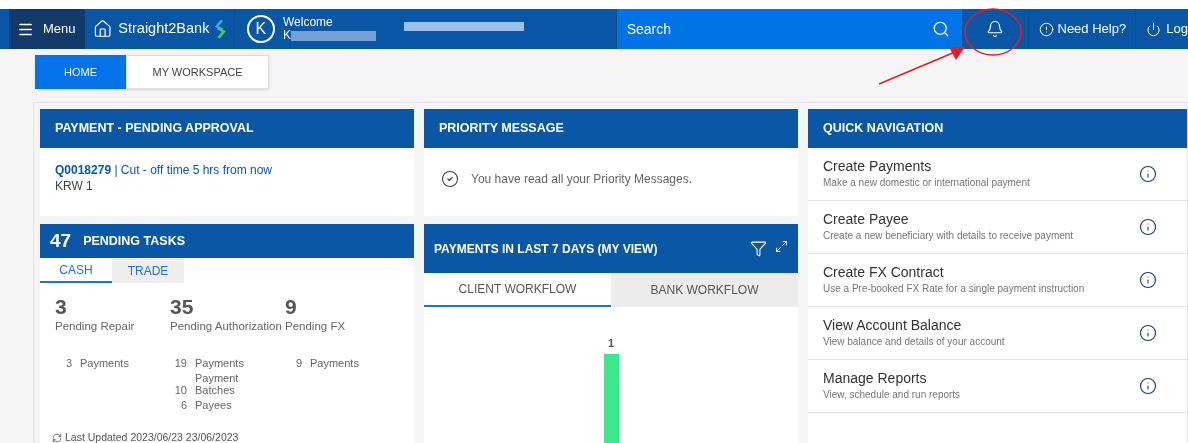 This screenshot has height=443, width=1188. Describe the element at coordinates (316, 326) in the screenshot. I see `task-category: Pending FX` at that location.